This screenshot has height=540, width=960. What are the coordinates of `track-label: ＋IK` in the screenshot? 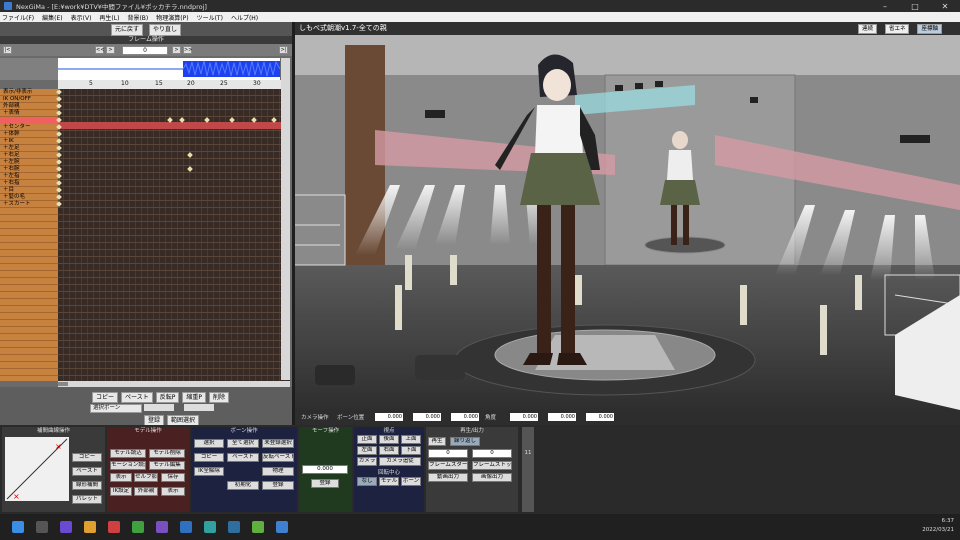 It's located at (29, 141).